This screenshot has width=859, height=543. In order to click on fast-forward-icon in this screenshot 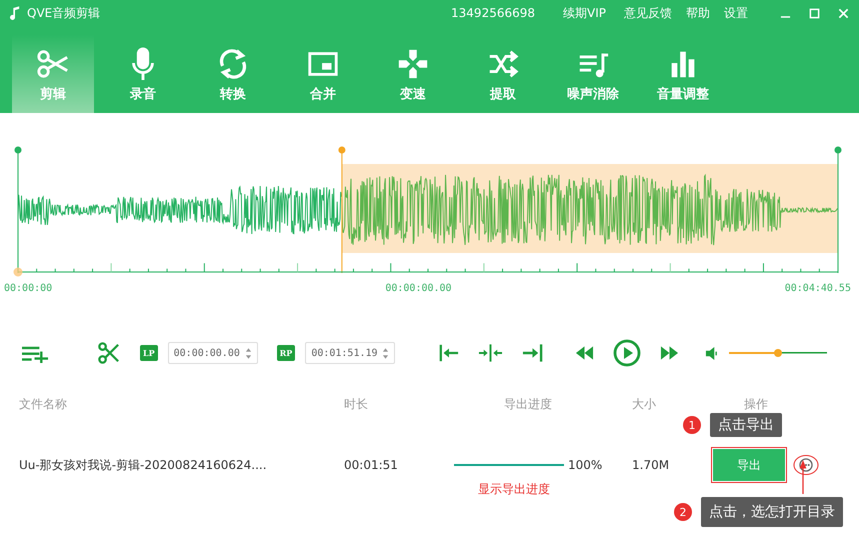, I will do `click(670, 353)`.